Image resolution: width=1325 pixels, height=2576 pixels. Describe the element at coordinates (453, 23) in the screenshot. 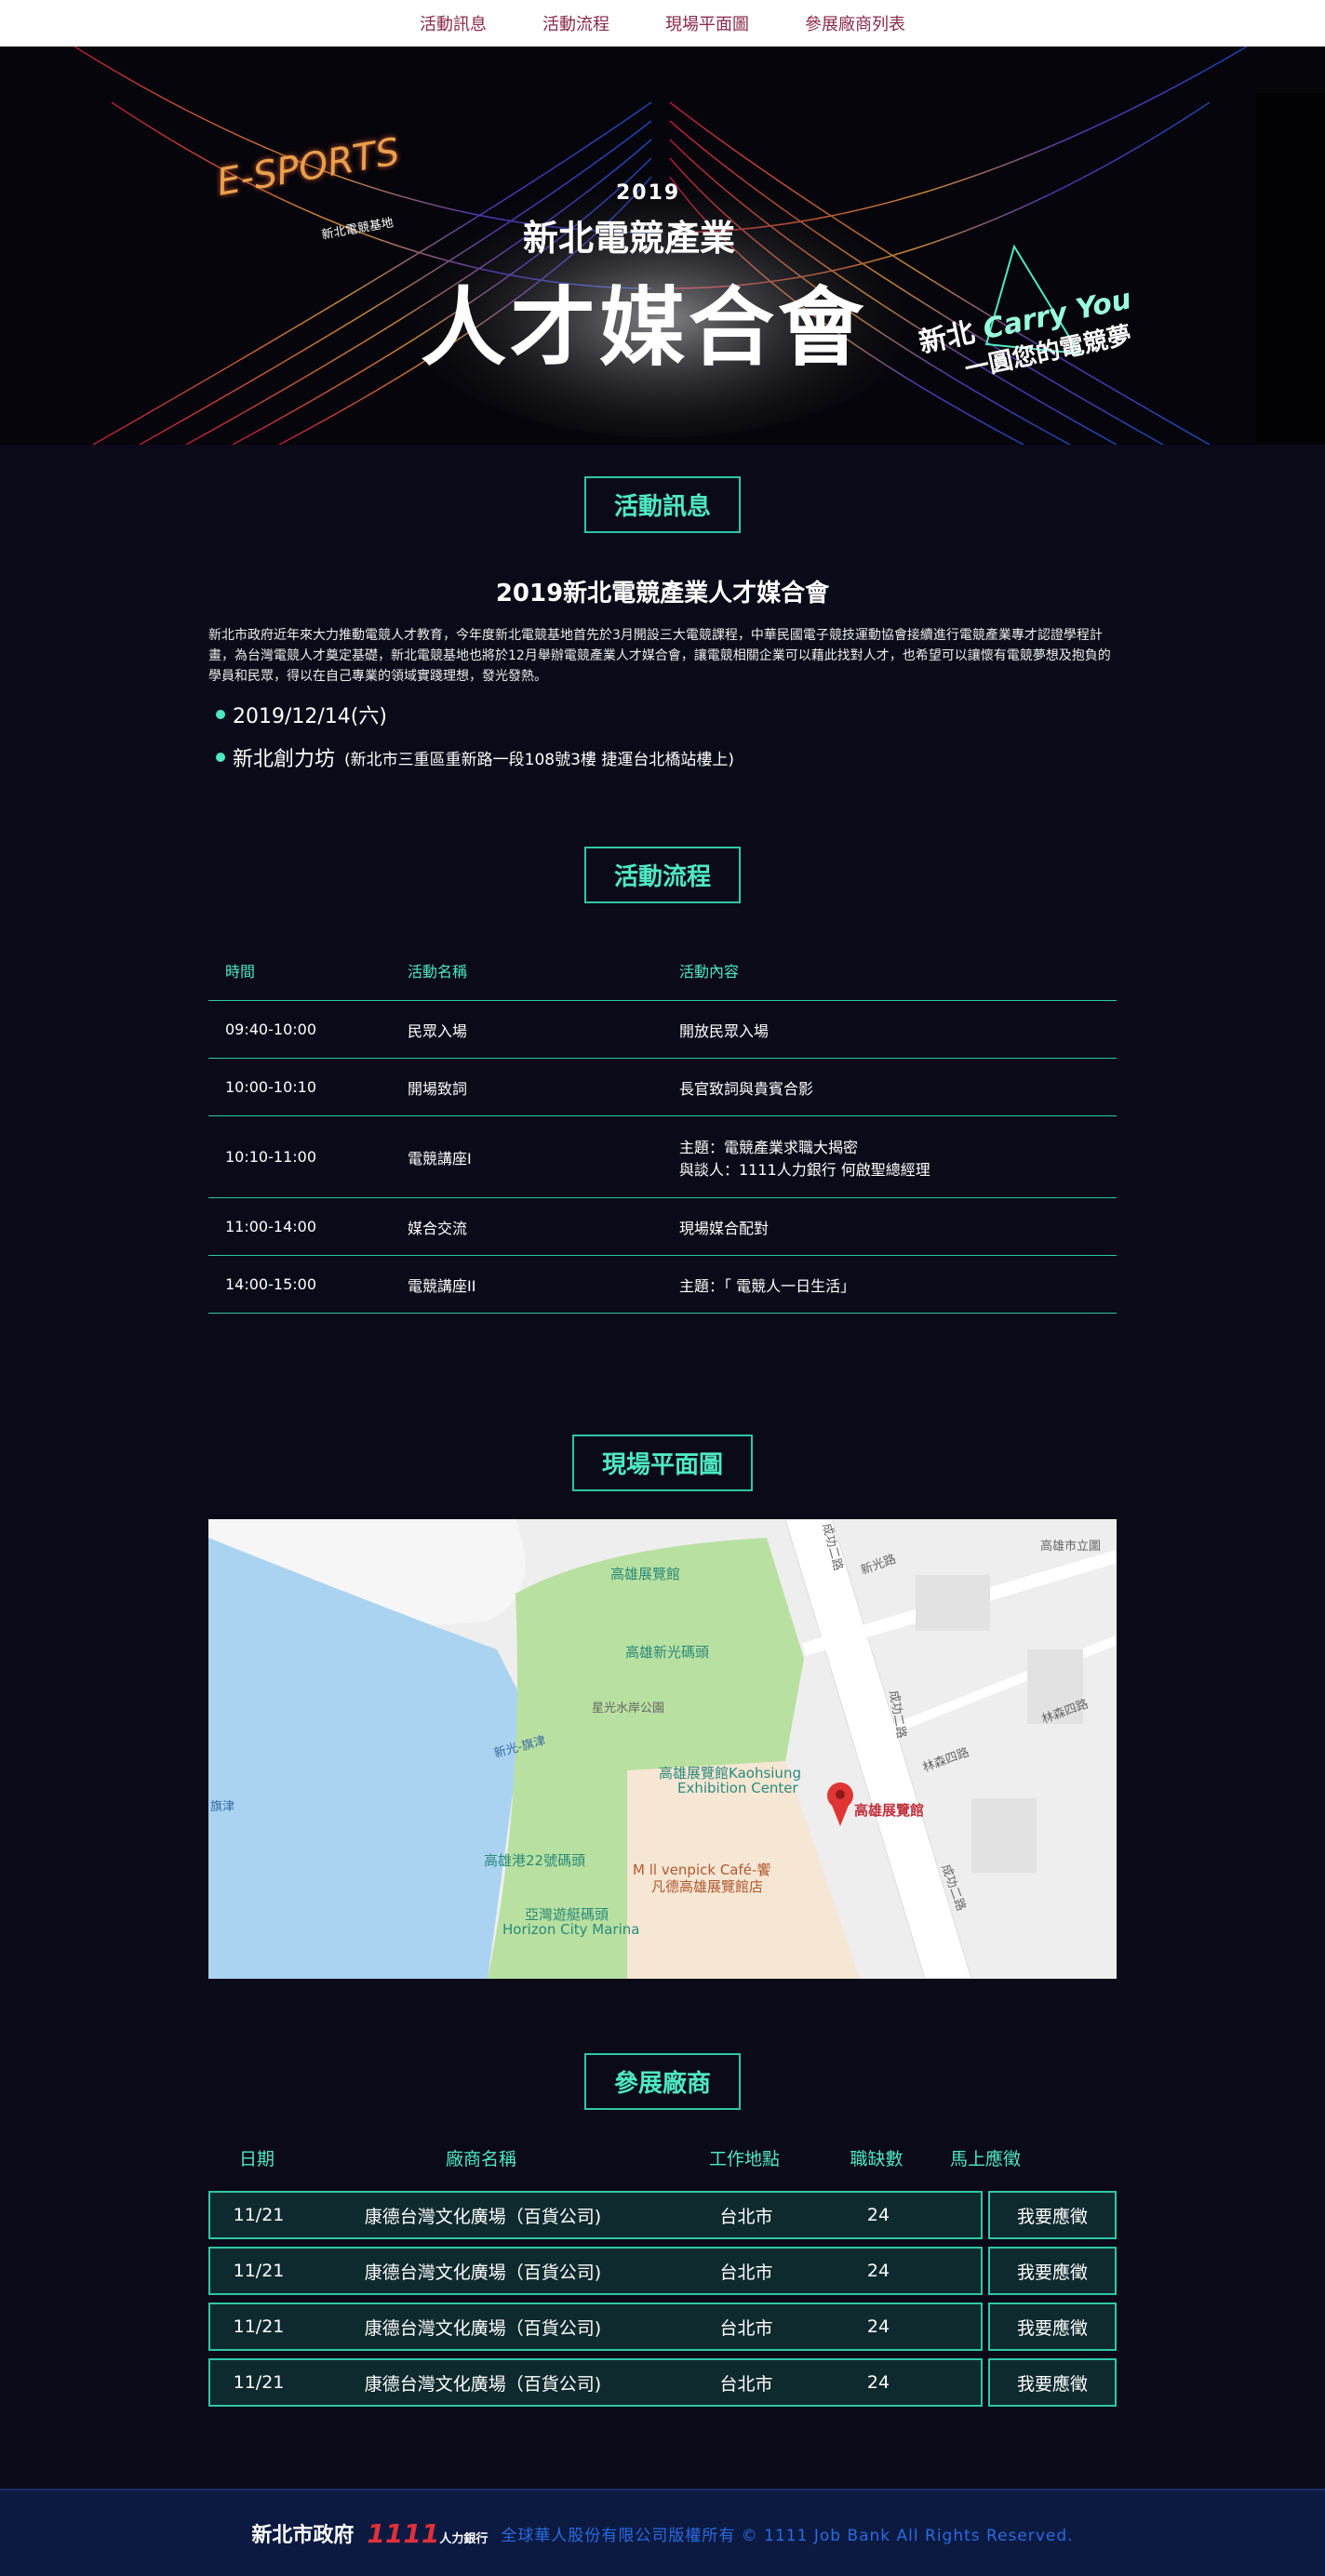

I see `nav-link-info: 活動訊息` at that location.